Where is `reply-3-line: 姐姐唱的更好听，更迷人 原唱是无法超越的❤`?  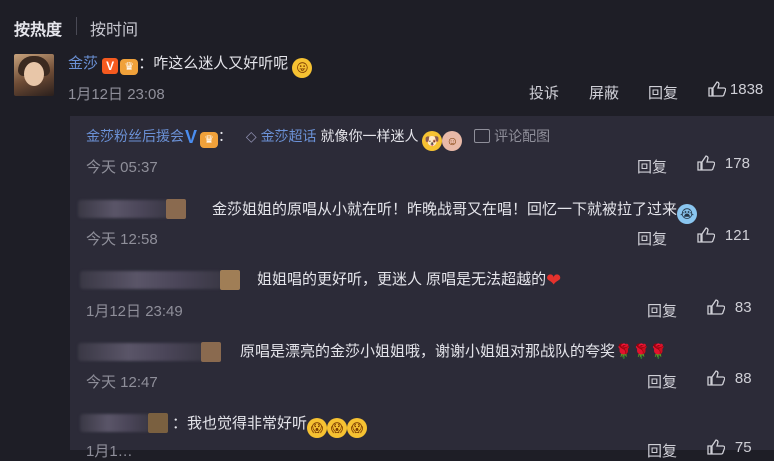
reply-3-line: 姐姐唱的更好听，更迷人 原唱是无法超越的❤ is located at coordinates (409, 279).